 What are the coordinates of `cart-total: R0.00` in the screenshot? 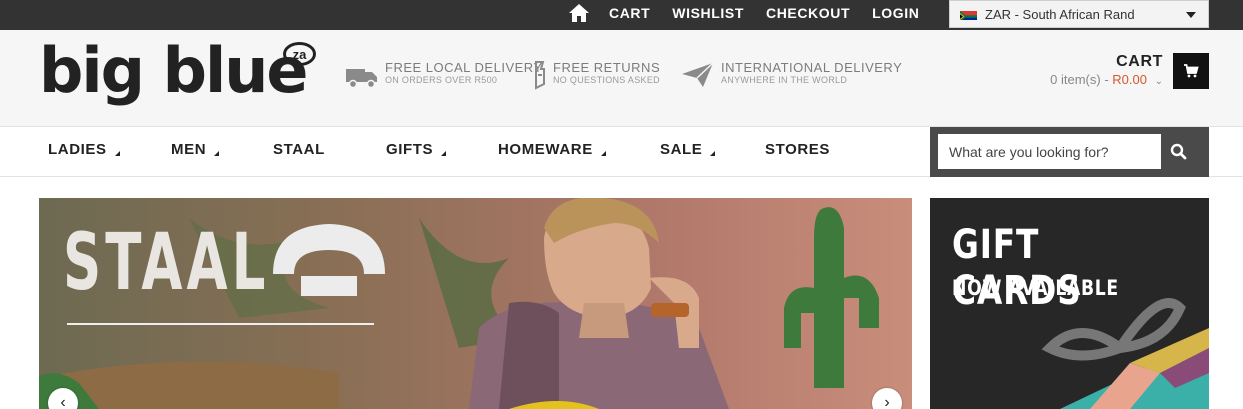 It's located at (1129, 79).